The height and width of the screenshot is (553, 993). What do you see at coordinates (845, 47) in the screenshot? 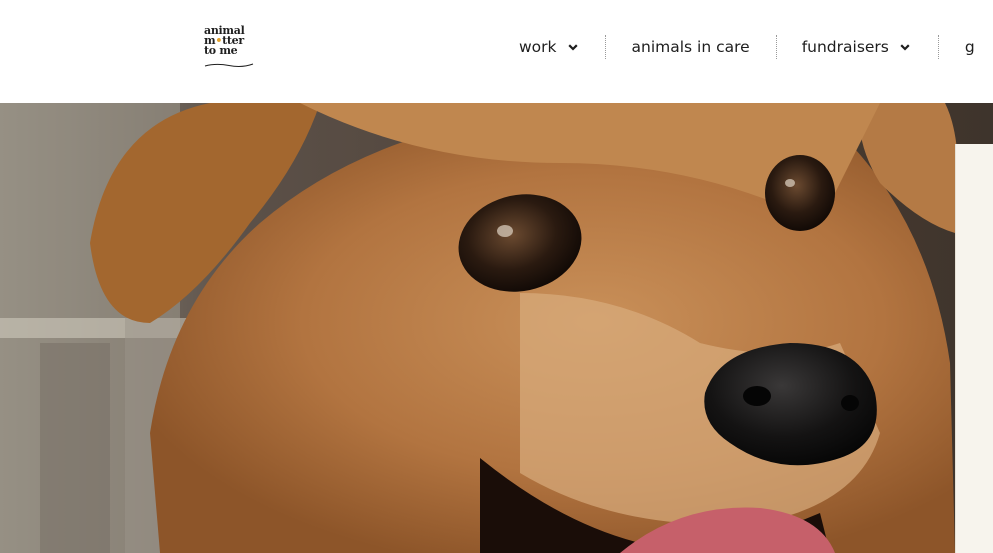
I see `nav-item-fundraisers-label: fundraisers` at bounding box center [845, 47].